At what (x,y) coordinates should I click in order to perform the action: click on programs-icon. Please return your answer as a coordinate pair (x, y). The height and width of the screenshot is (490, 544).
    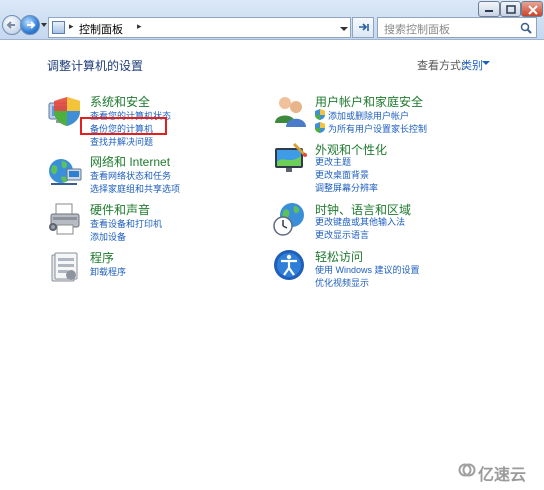
    Looking at the image, I should click on (64, 267).